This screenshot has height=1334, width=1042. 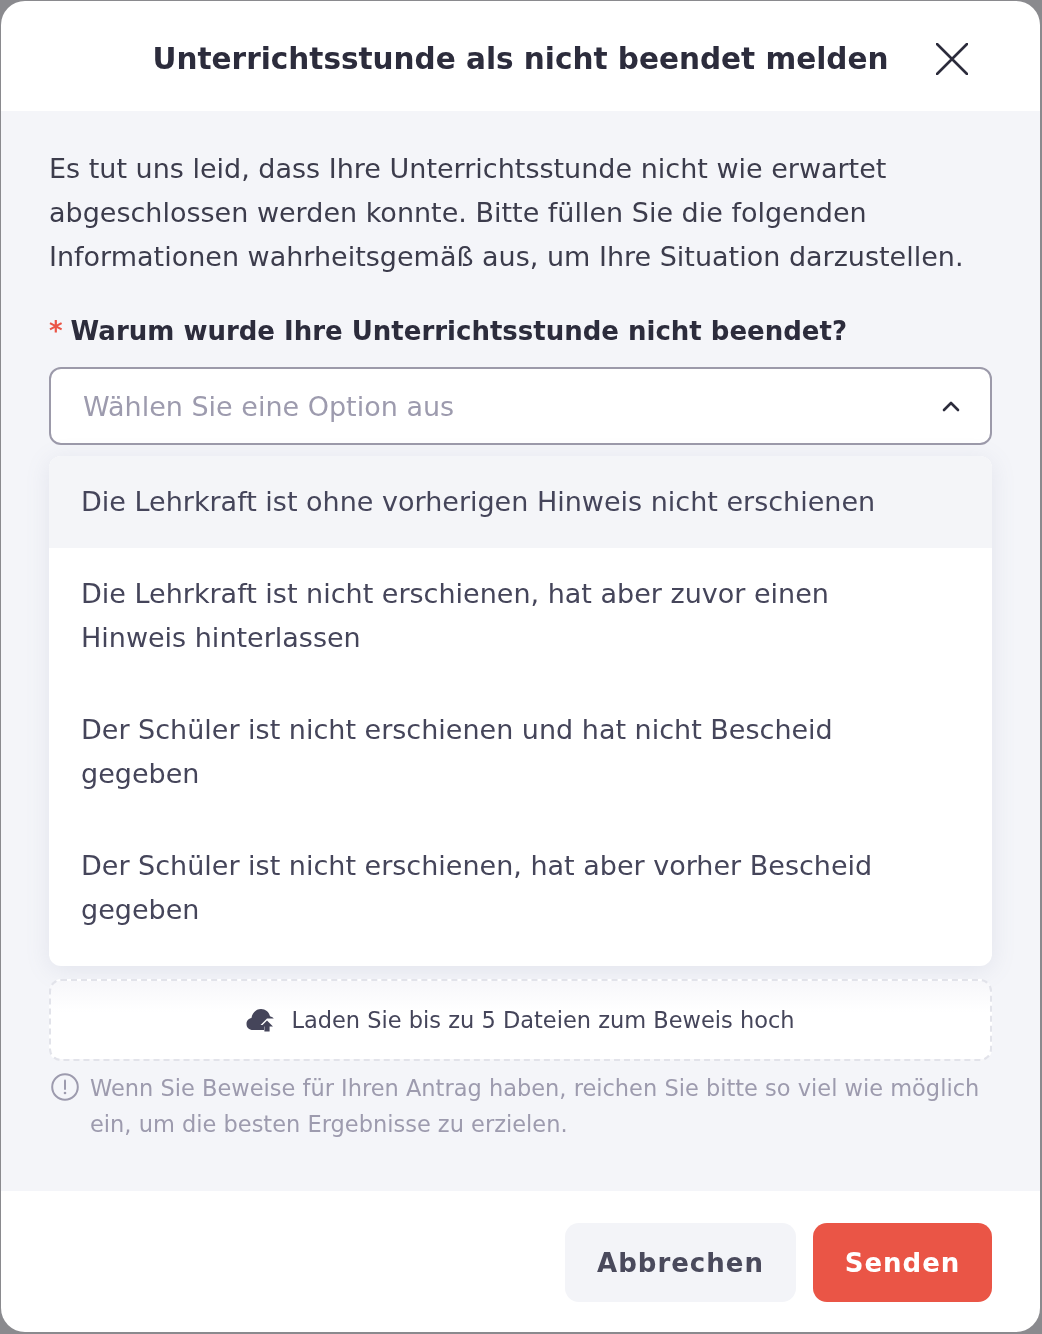 What do you see at coordinates (56, 331) in the screenshot?
I see `required-mark: *` at bounding box center [56, 331].